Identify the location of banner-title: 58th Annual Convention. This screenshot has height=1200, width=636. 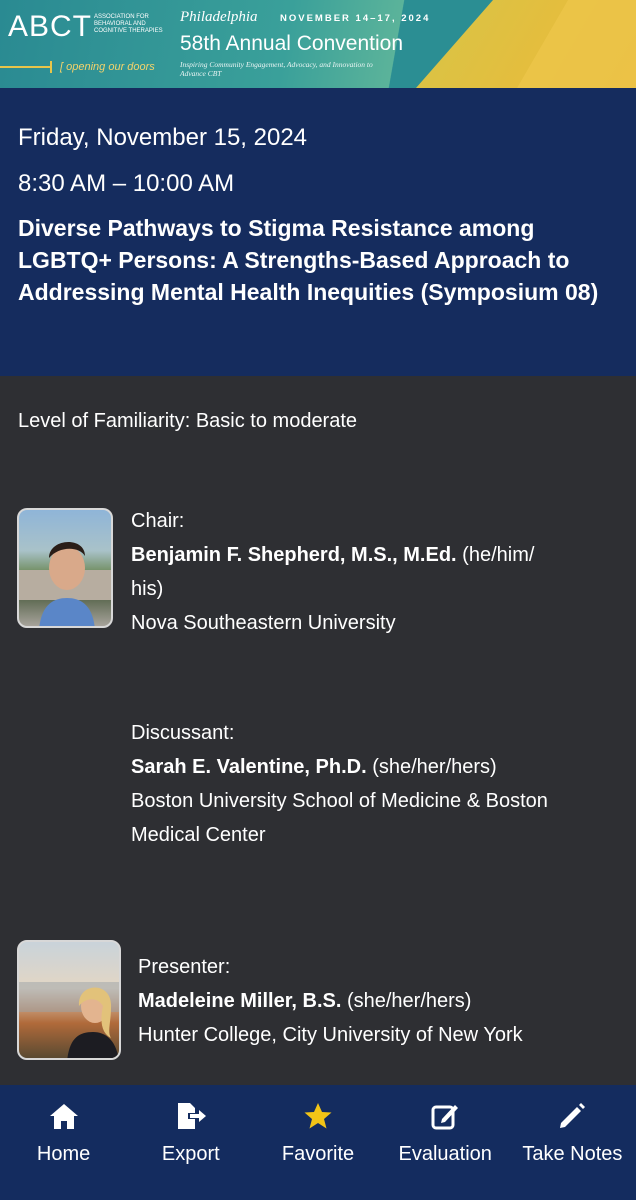
(292, 43).